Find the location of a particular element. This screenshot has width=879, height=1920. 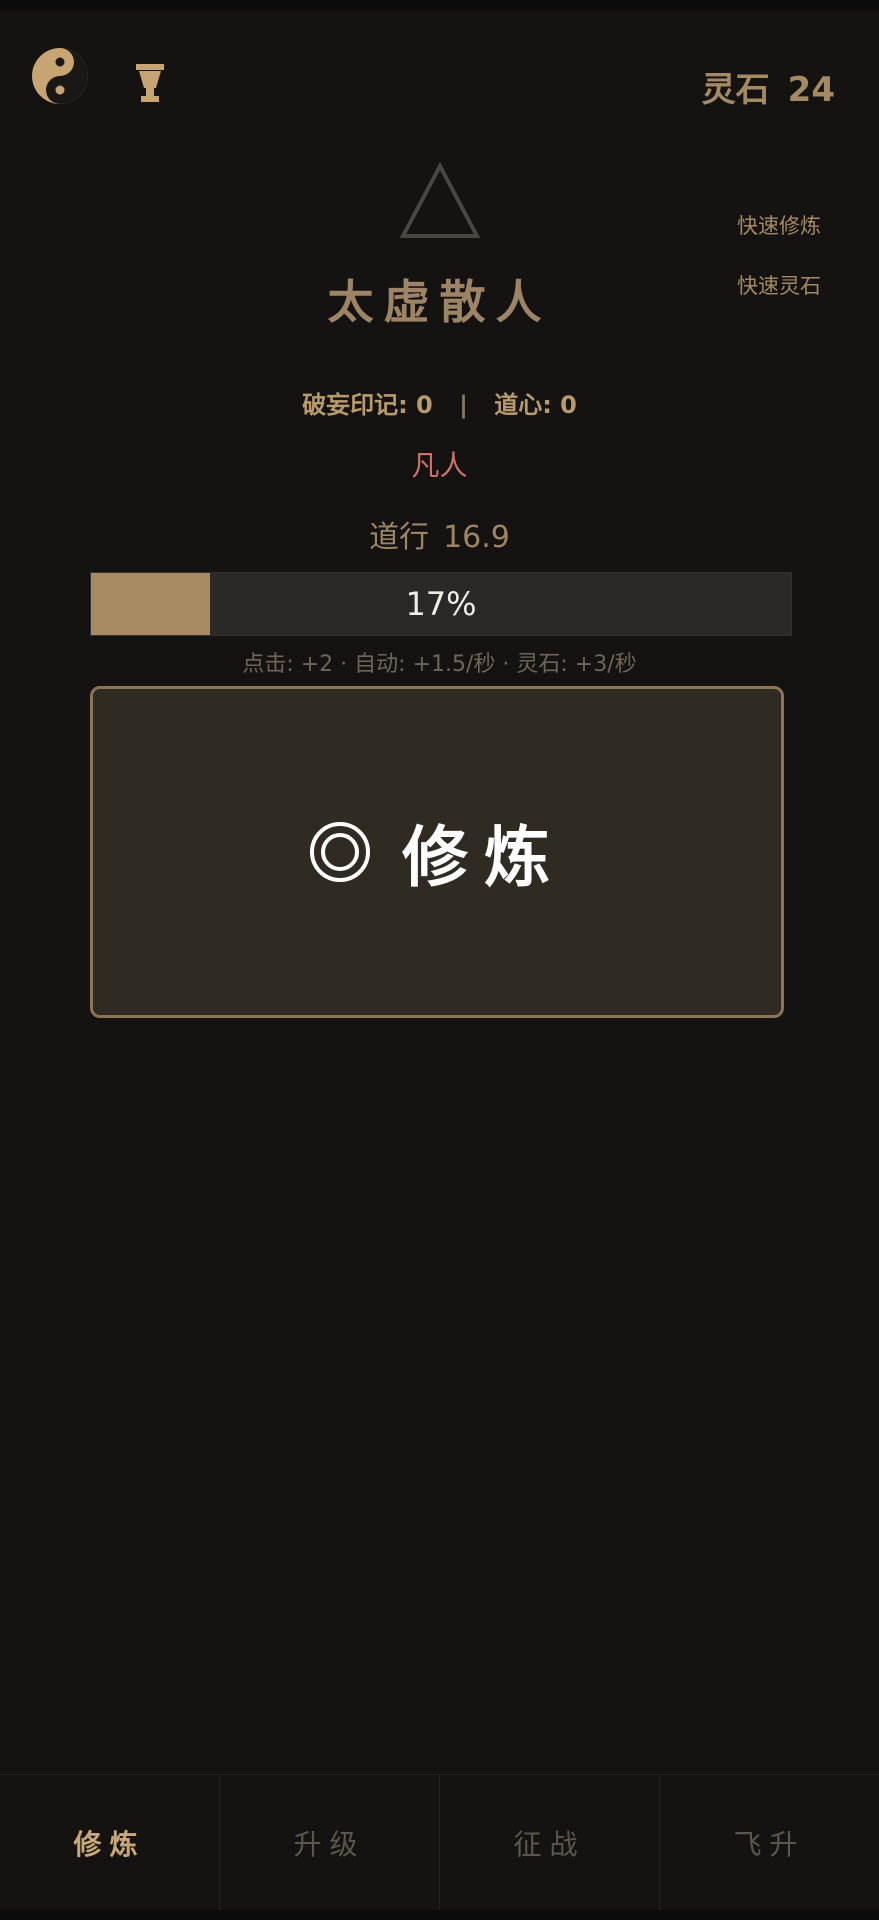

tab-battle: 征战 is located at coordinates (549, 1843).